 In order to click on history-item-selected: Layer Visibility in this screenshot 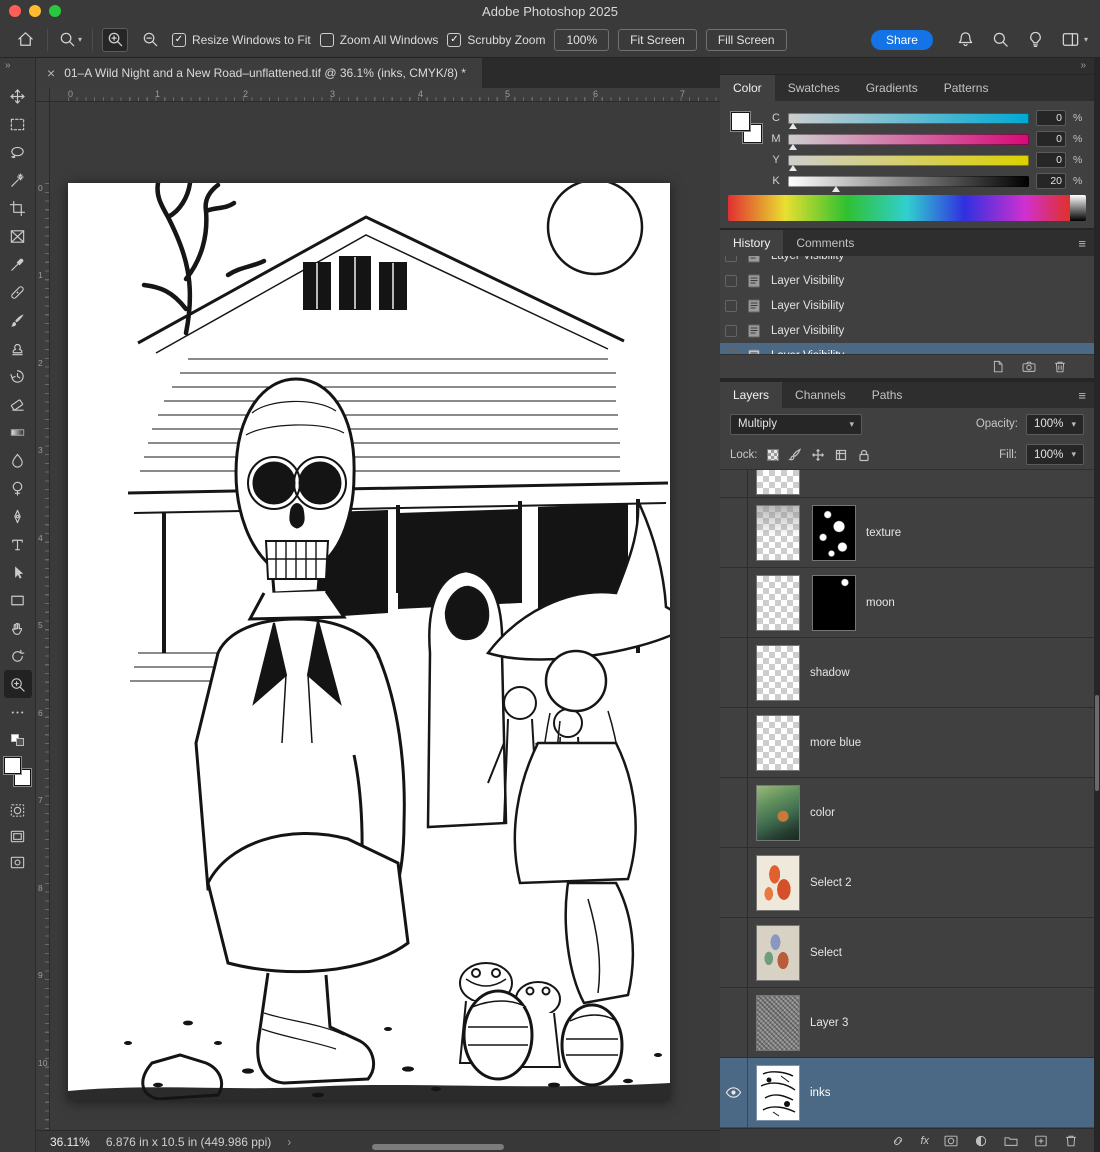, I will do `click(907, 348)`.